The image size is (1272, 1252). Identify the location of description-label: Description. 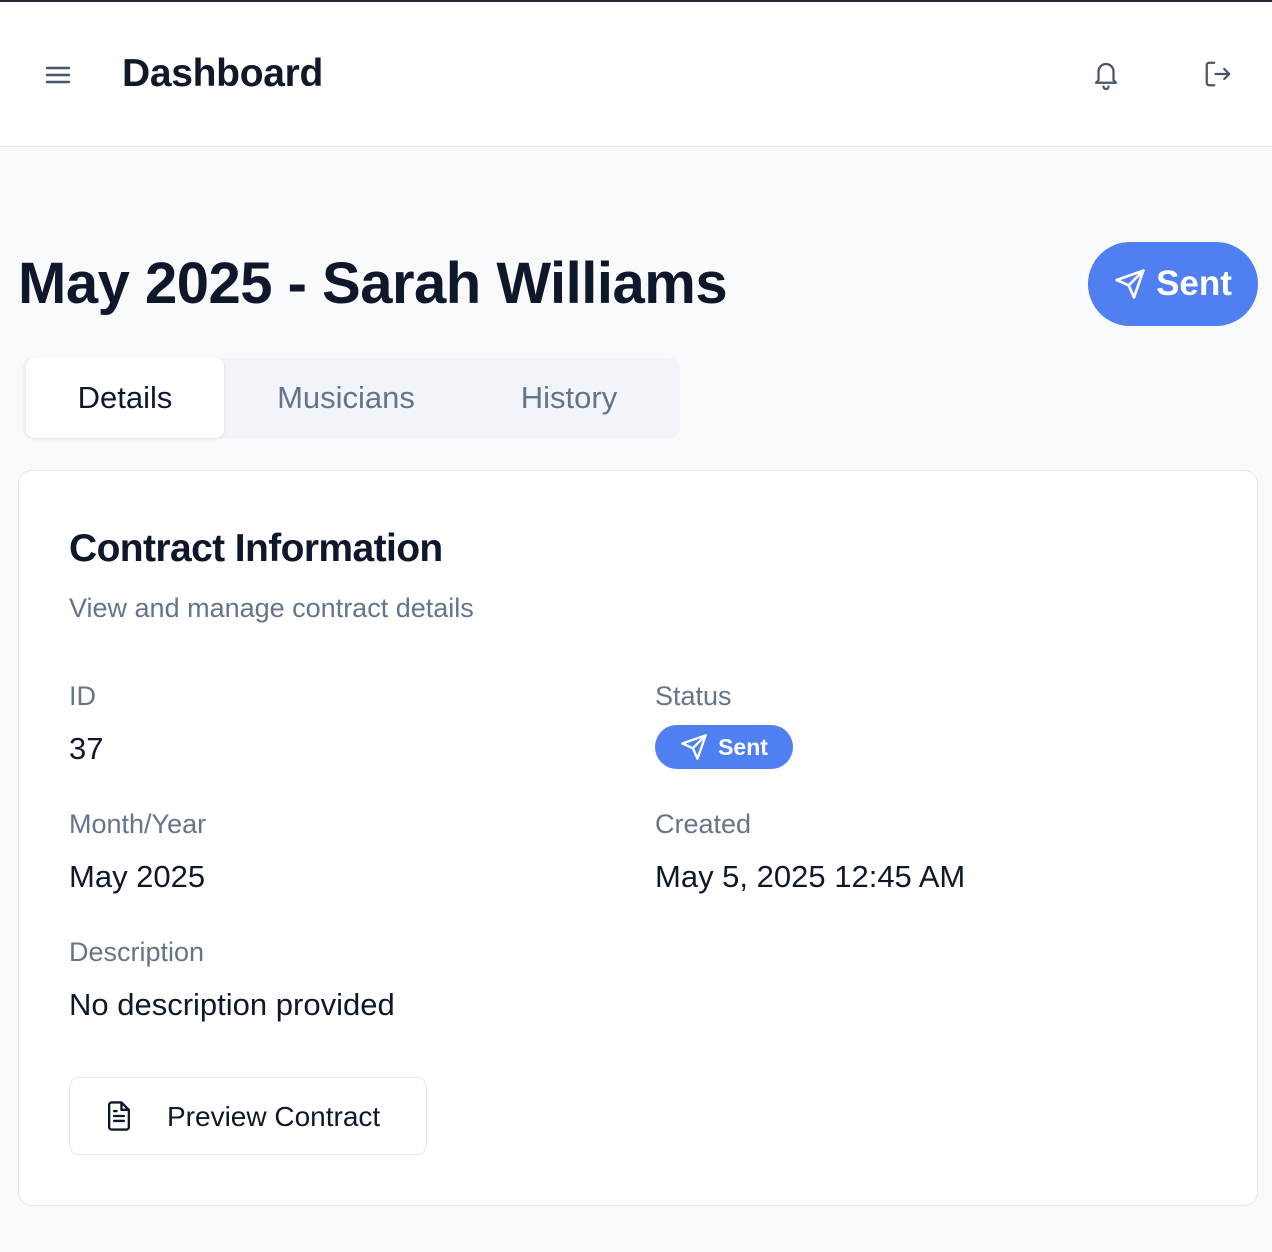
(137, 952).